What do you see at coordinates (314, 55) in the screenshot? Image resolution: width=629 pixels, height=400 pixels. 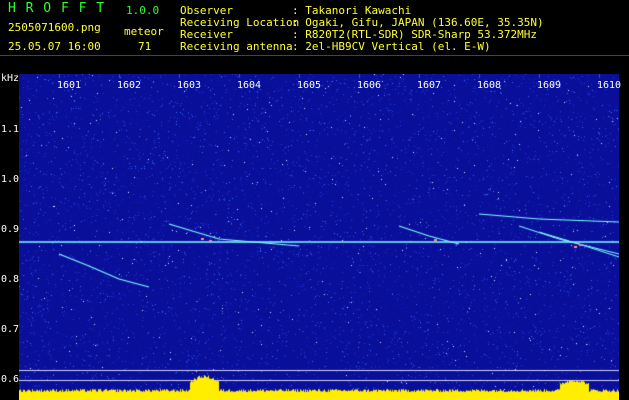 I see `header-divider` at bounding box center [314, 55].